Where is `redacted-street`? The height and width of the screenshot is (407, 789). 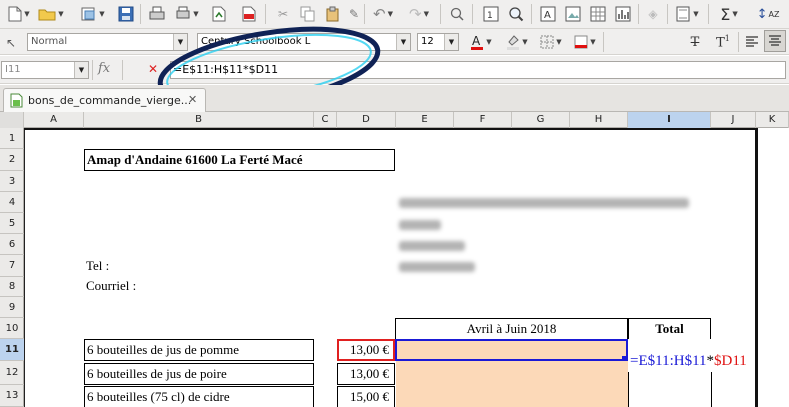
redacted-street is located at coordinates (420, 225).